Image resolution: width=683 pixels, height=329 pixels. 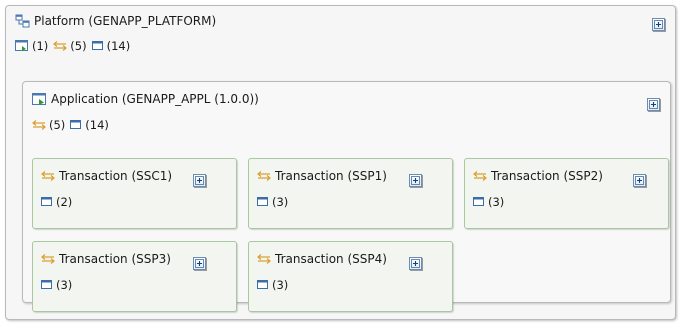 What do you see at coordinates (70, 46) in the screenshot?
I see `platform-stat-transactions: (5)` at bounding box center [70, 46].